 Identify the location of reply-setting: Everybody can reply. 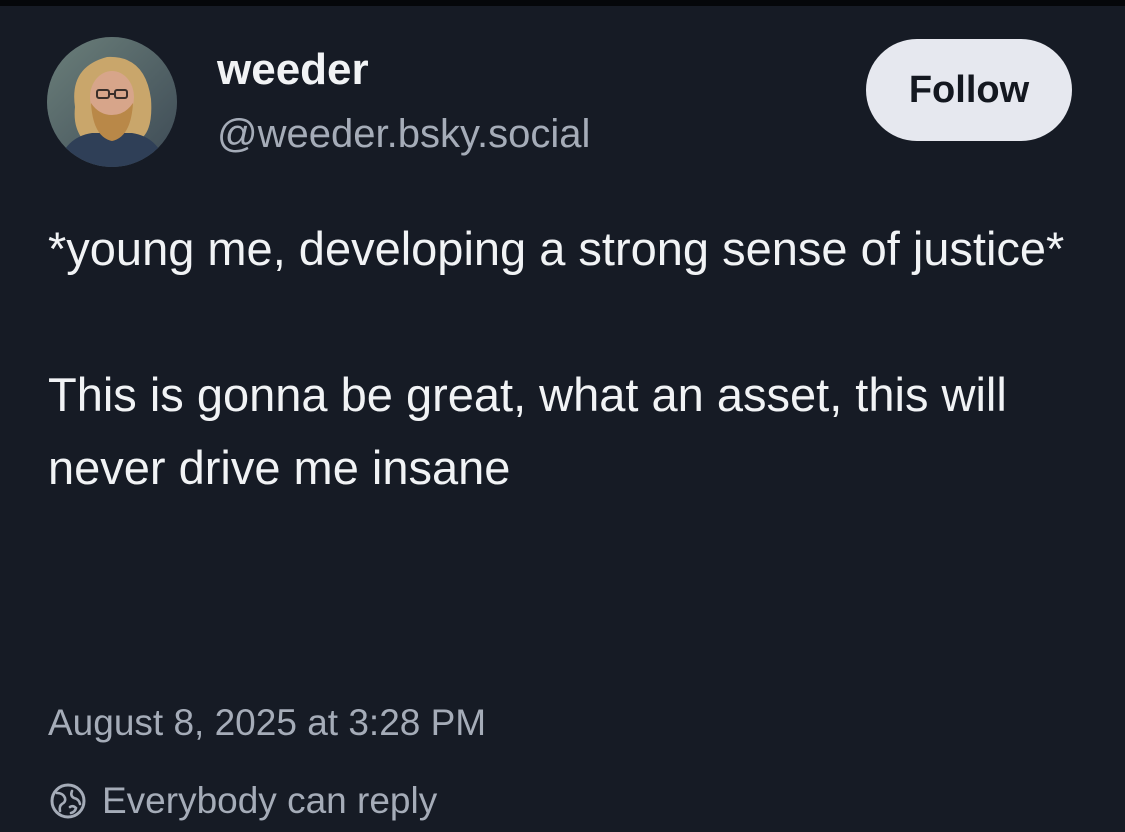
(242, 801).